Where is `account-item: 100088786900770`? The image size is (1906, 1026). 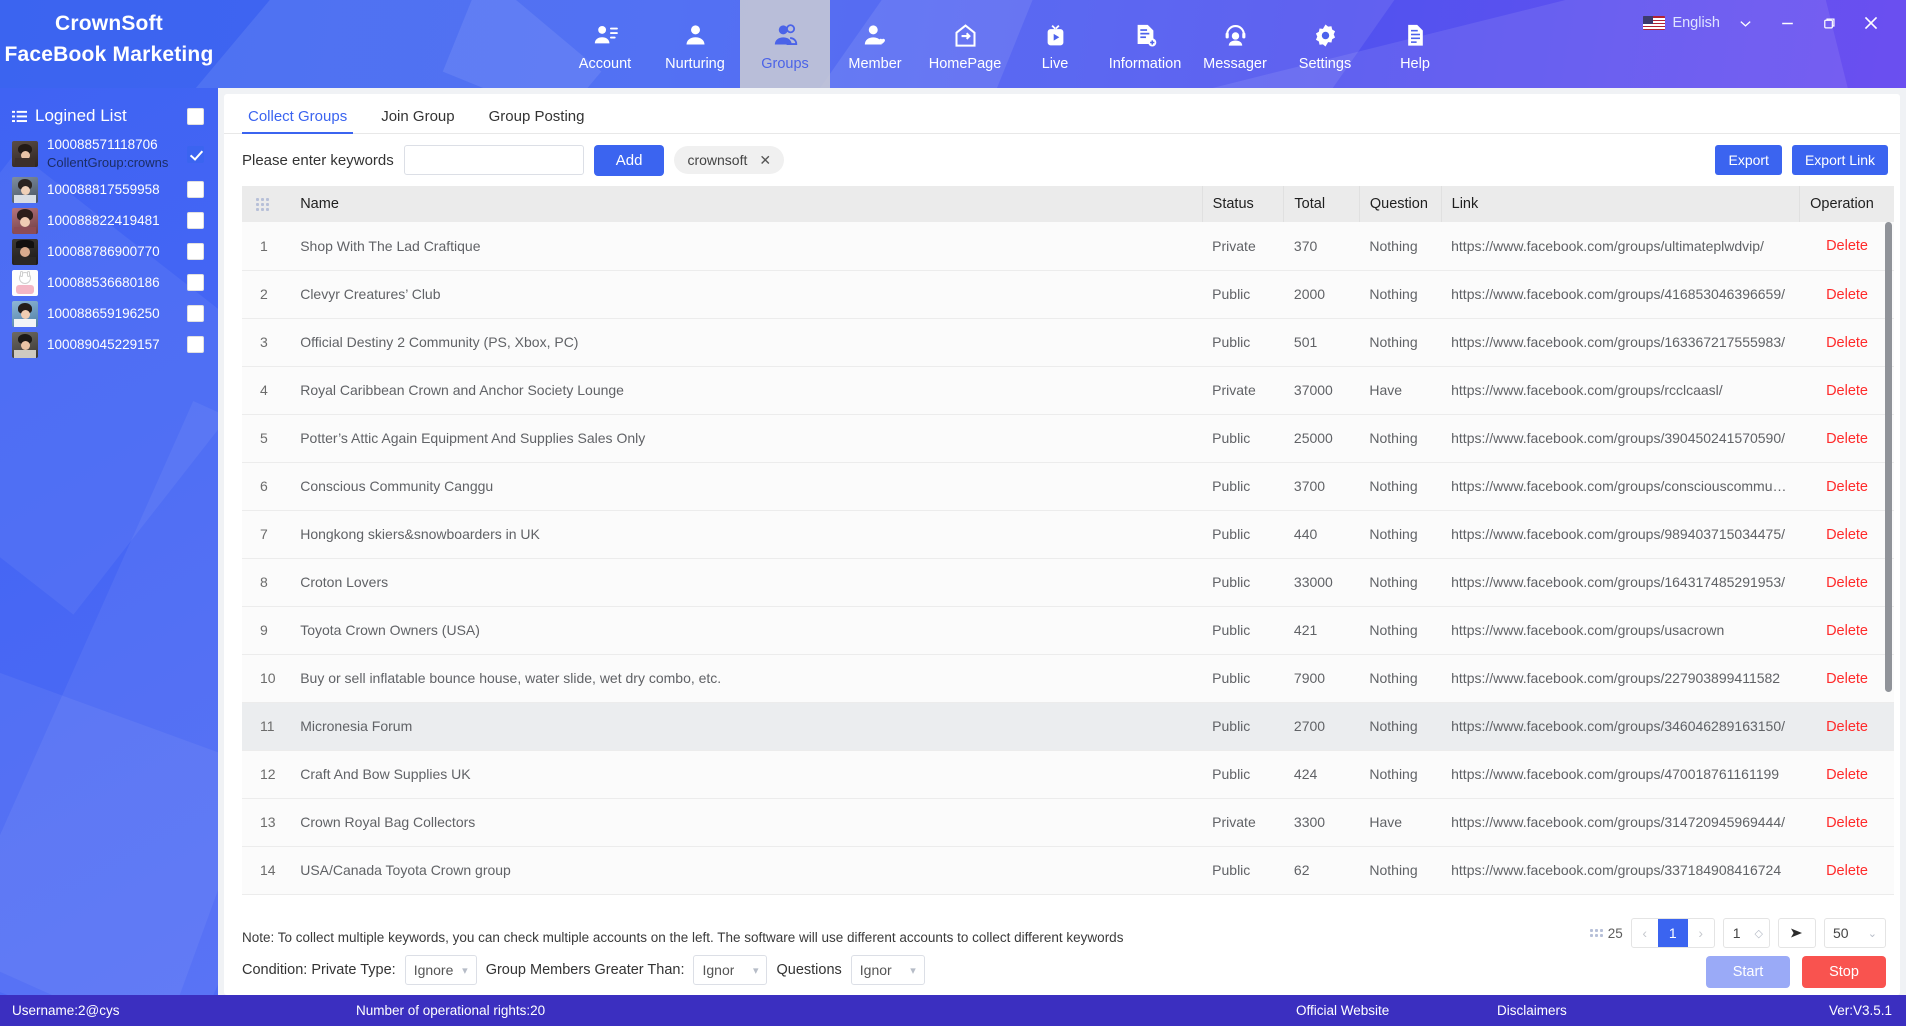 account-item: 100088786900770 is located at coordinates (109, 251).